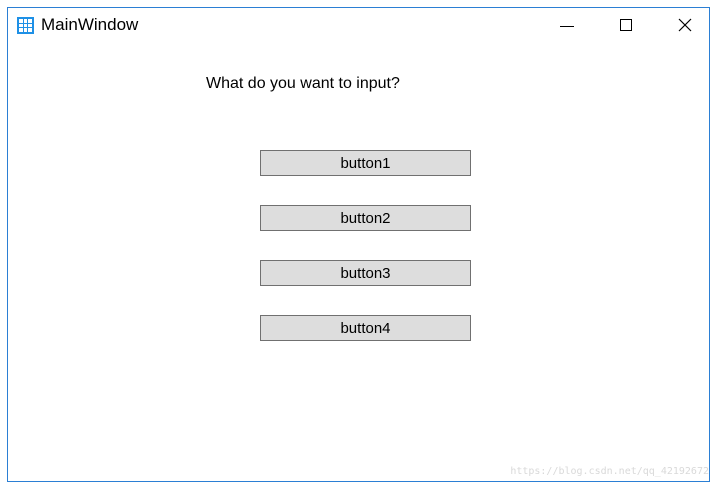 The height and width of the screenshot is (483, 711). What do you see at coordinates (25, 25) in the screenshot?
I see `app-grid-icon` at bounding box center [25, 25].